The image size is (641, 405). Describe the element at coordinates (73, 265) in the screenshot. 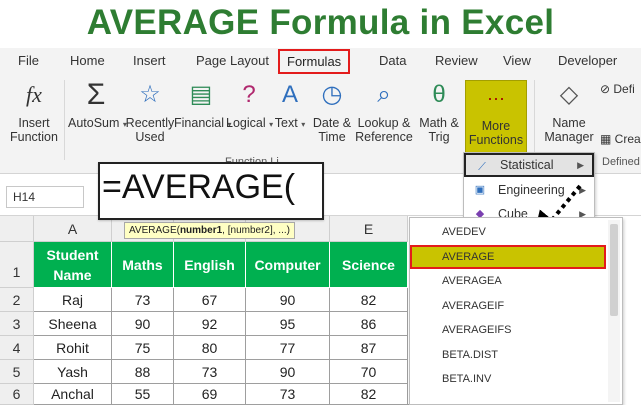

I see `table-header-cell: Student Name` at that location.